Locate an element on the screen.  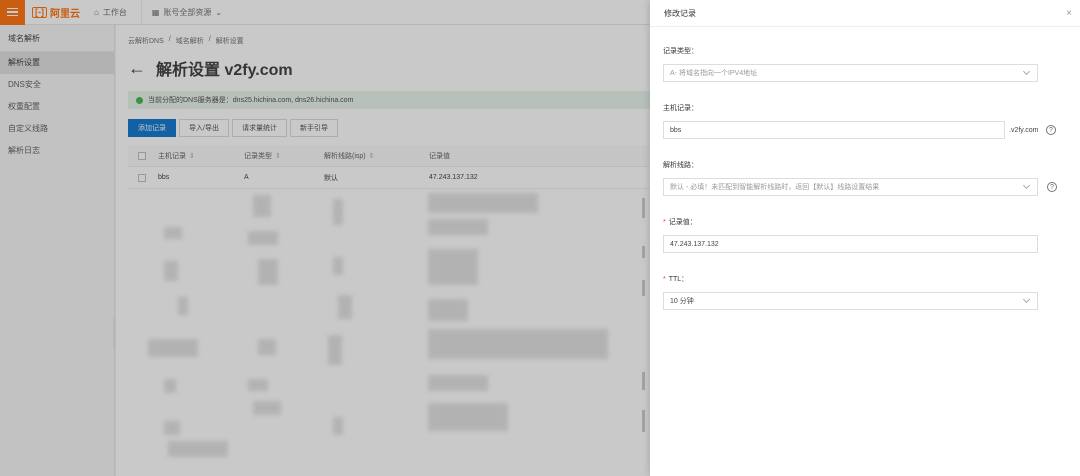
ttl-select: 10 分钟 is located at coordinates (850, 301).